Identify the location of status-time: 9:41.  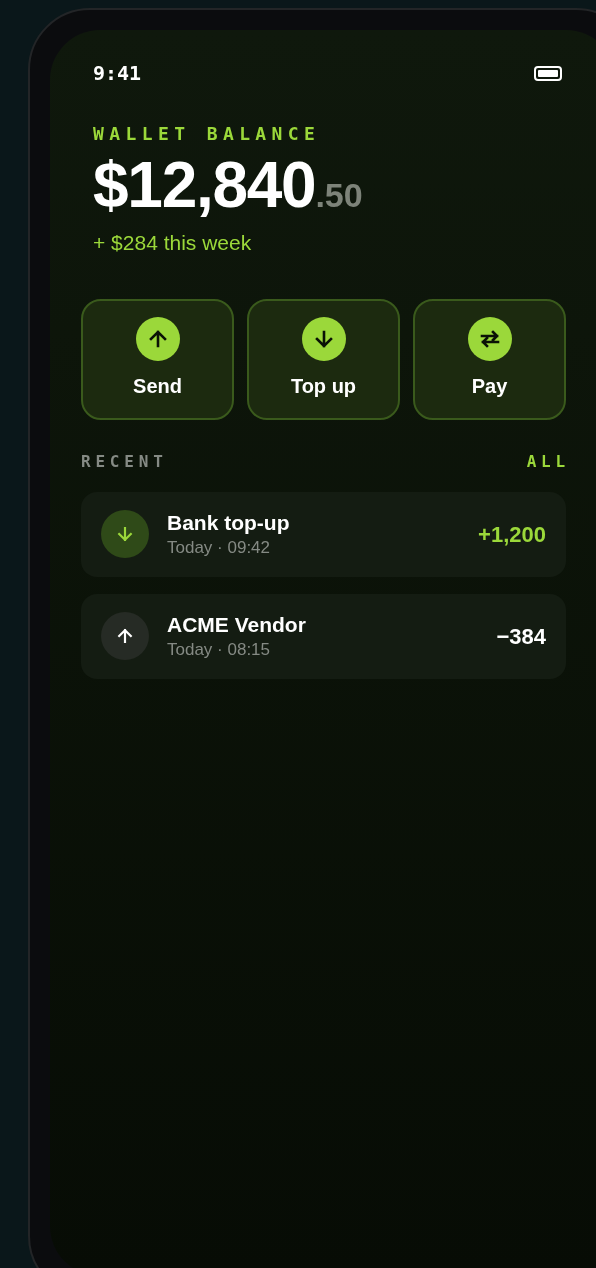
(117, 73).